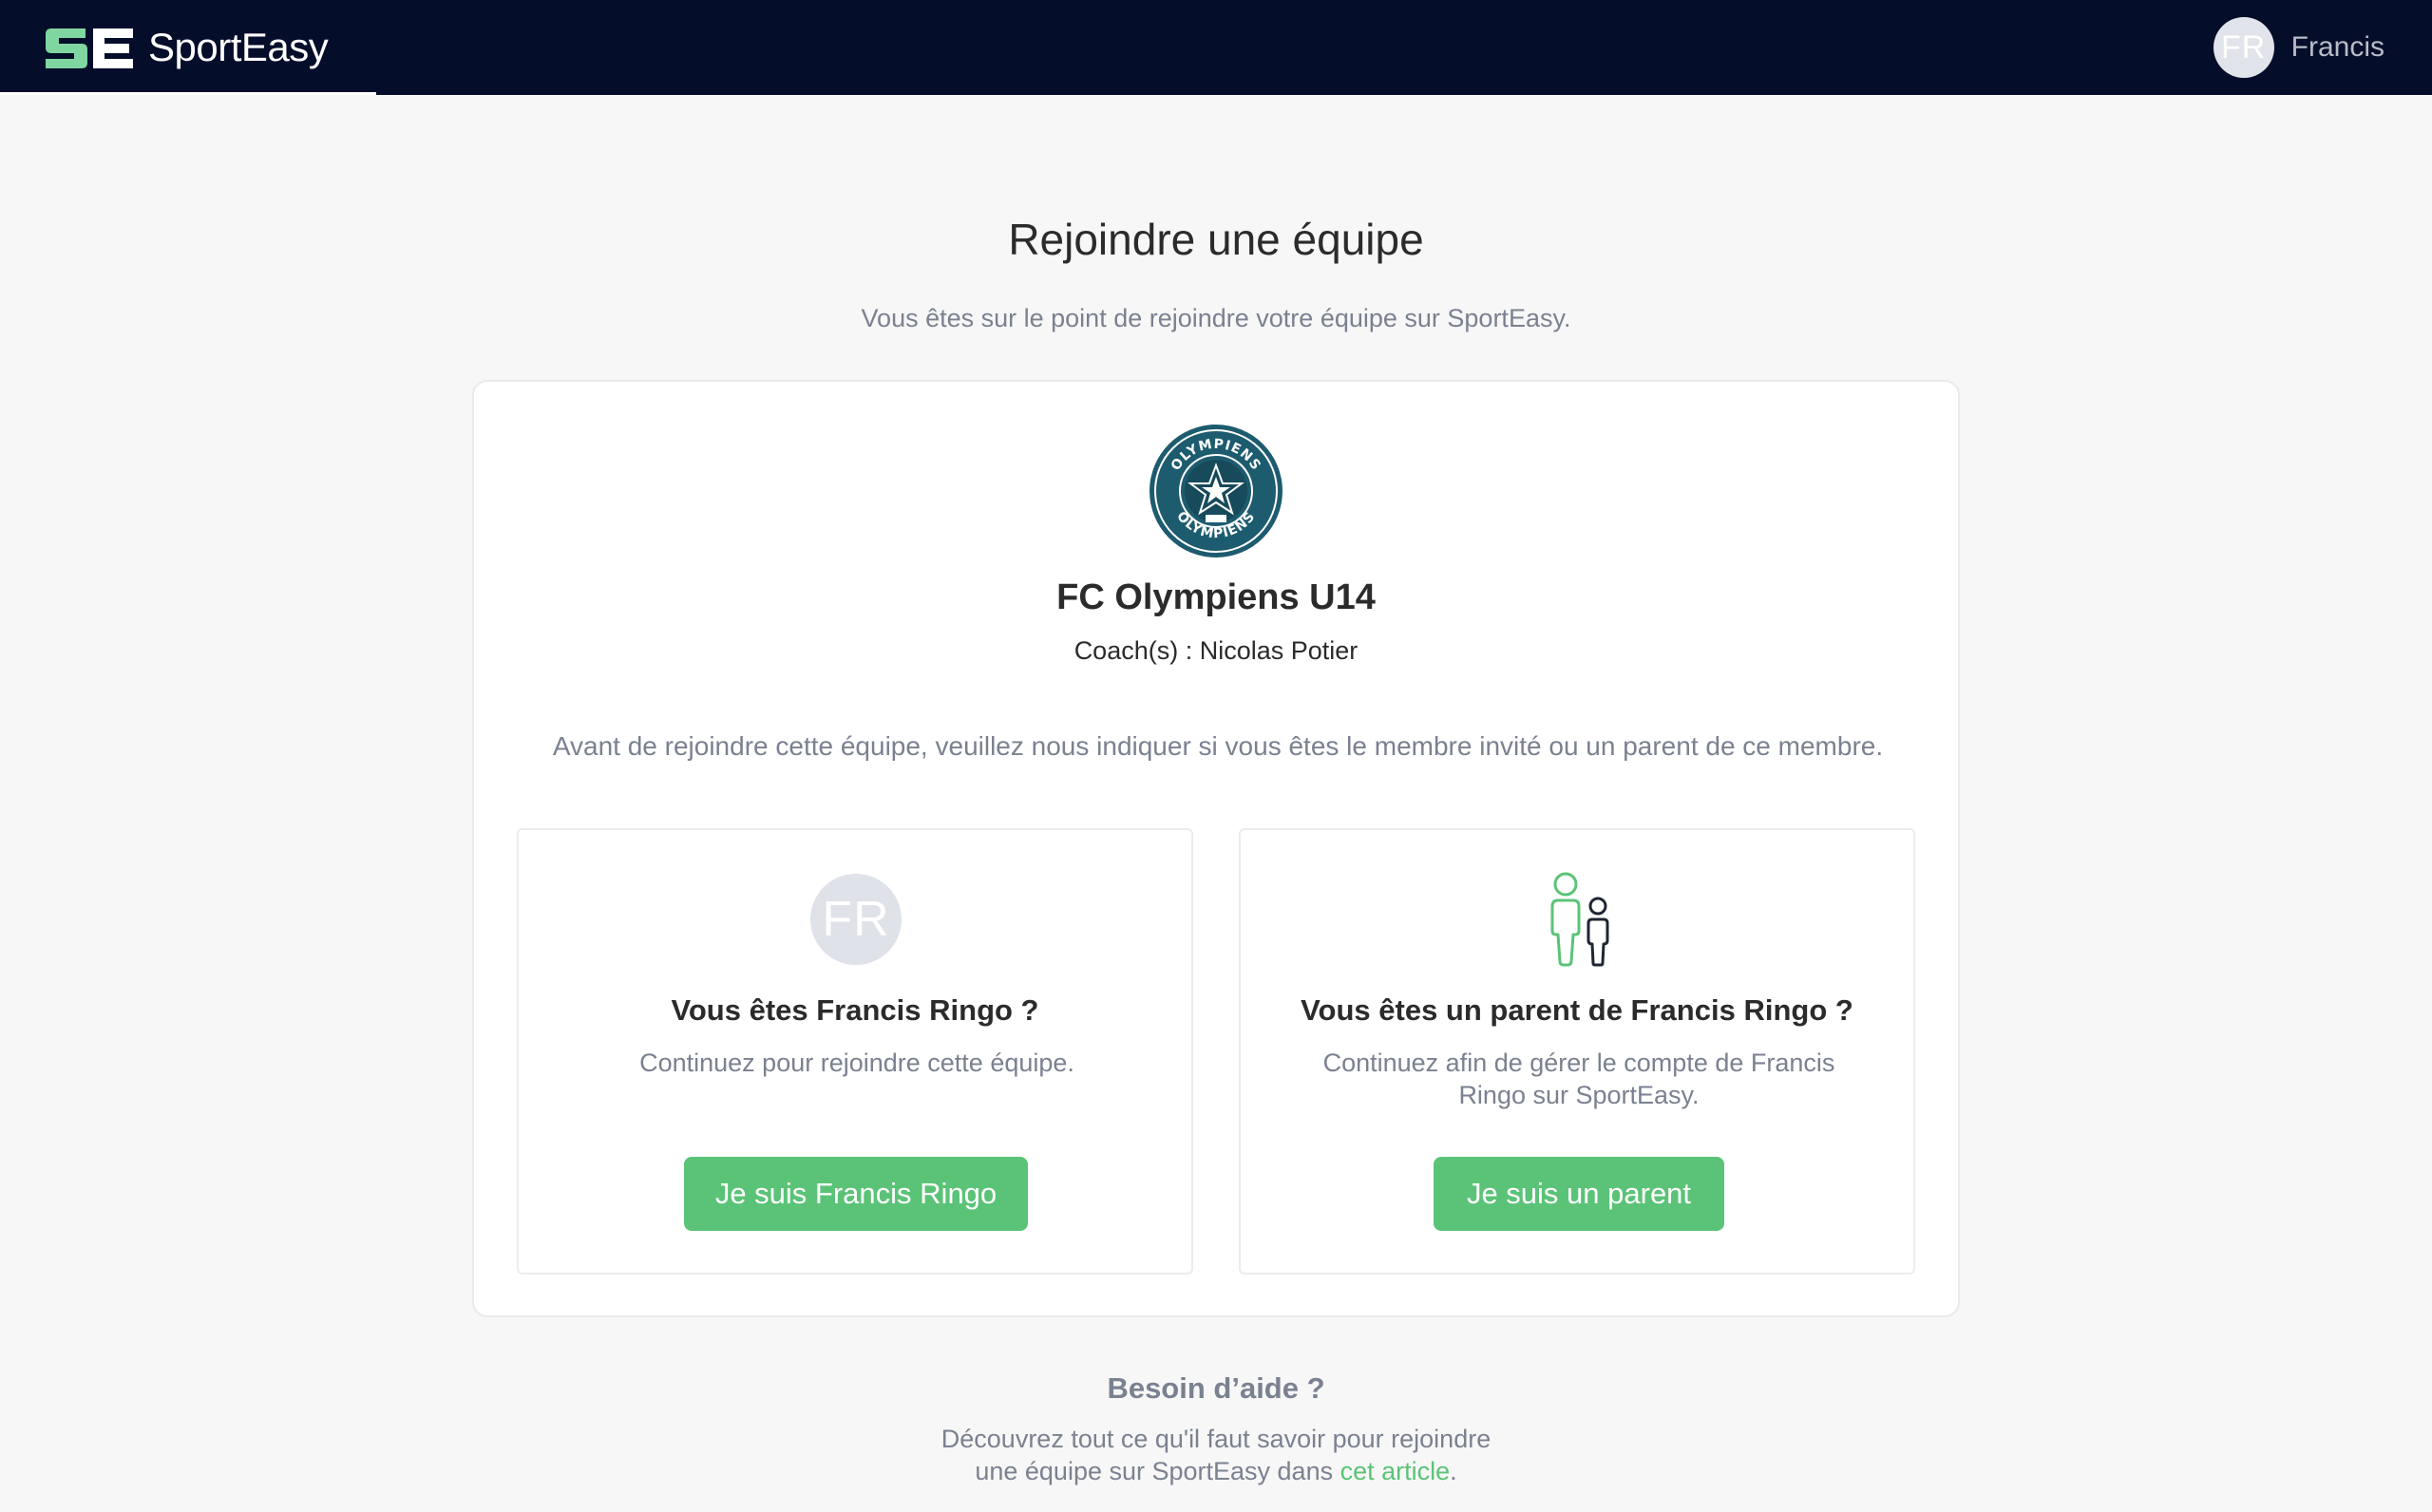 Image resolution: width=2432 pixels, height=1512 pixels. I want to click on help-article-link: cet article, so click(1395, 1471).